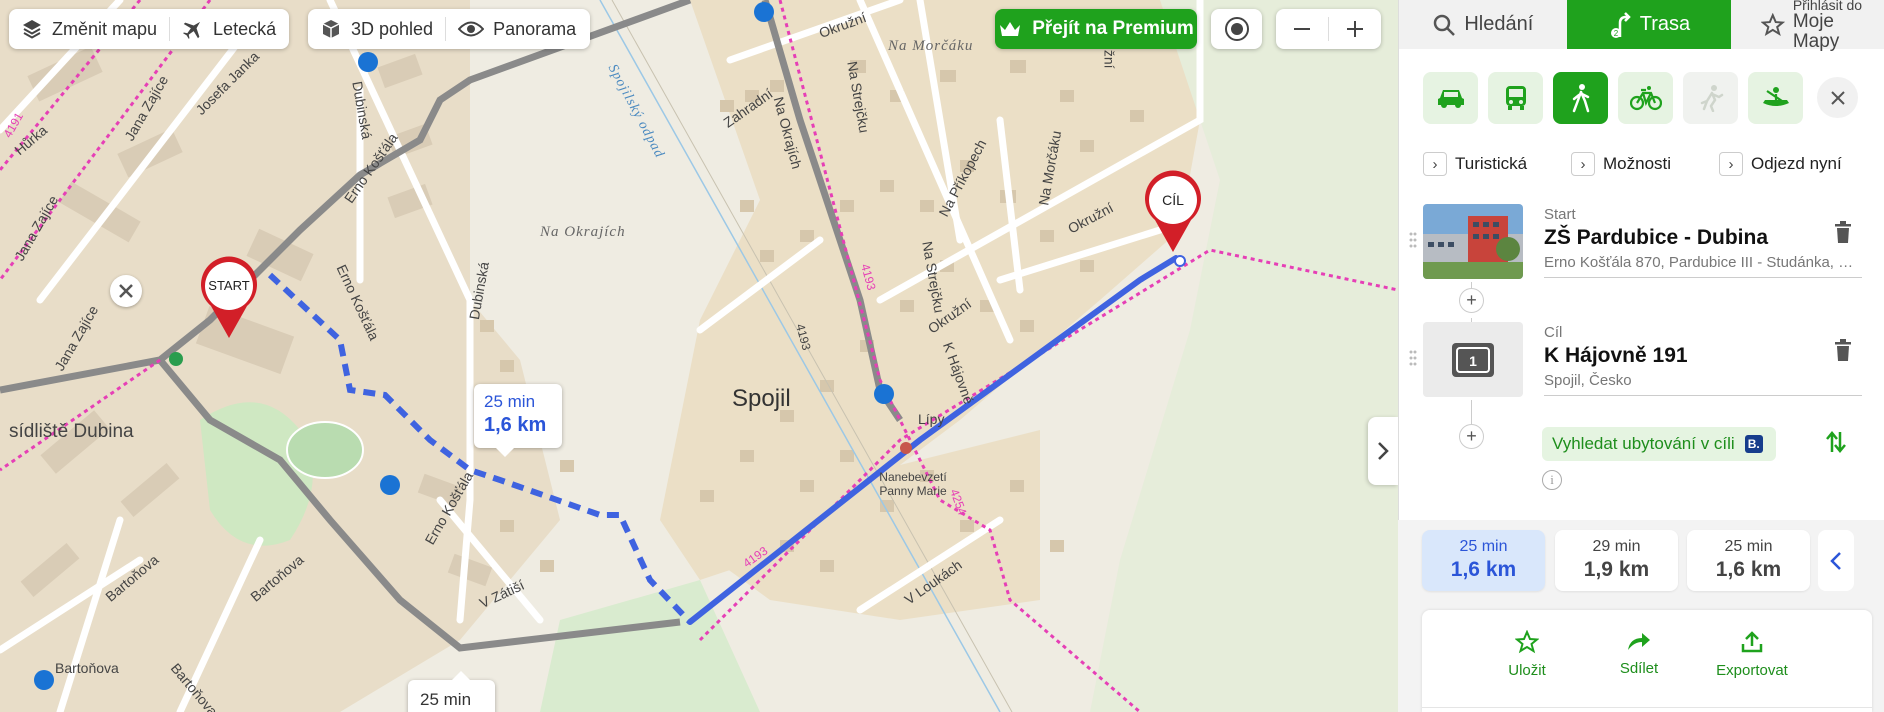  I want to click on end-pin-icon, so click(1173, 211).